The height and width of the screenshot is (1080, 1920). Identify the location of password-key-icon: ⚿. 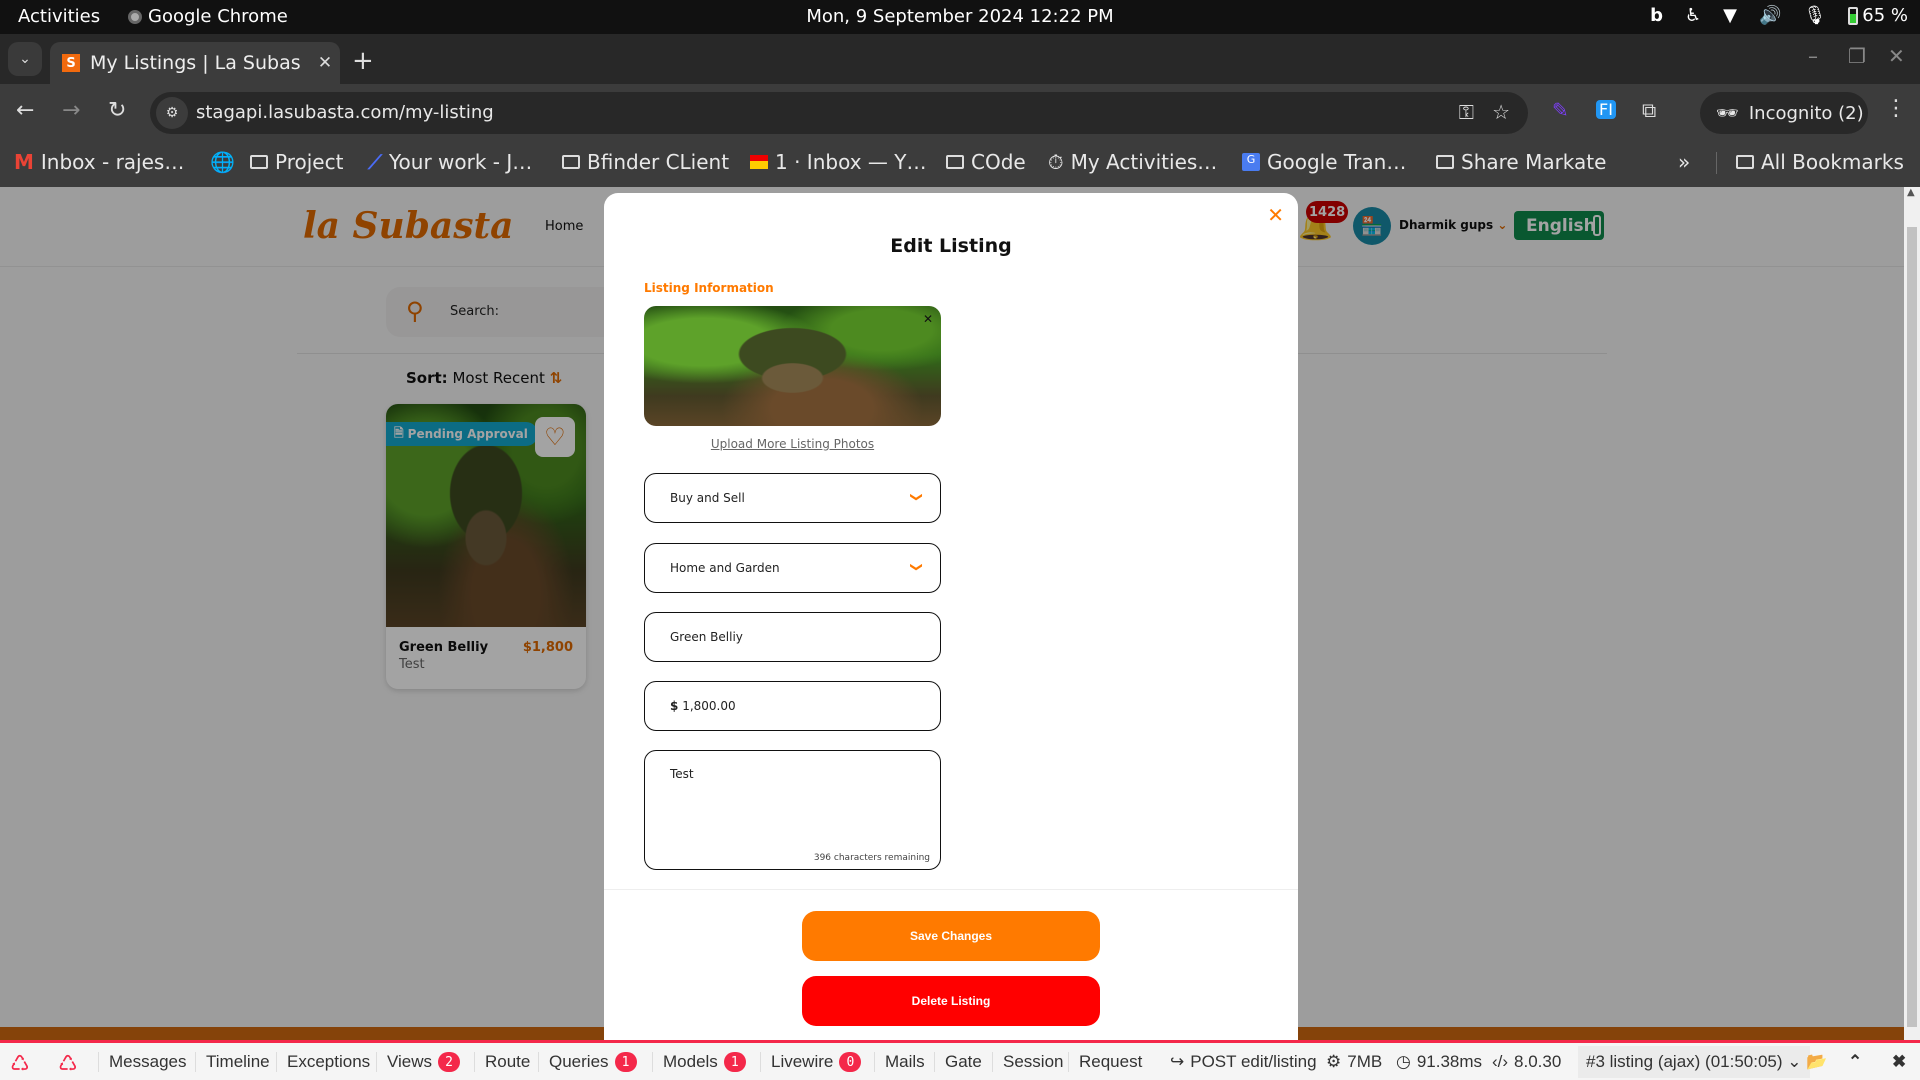
(1466, 112).